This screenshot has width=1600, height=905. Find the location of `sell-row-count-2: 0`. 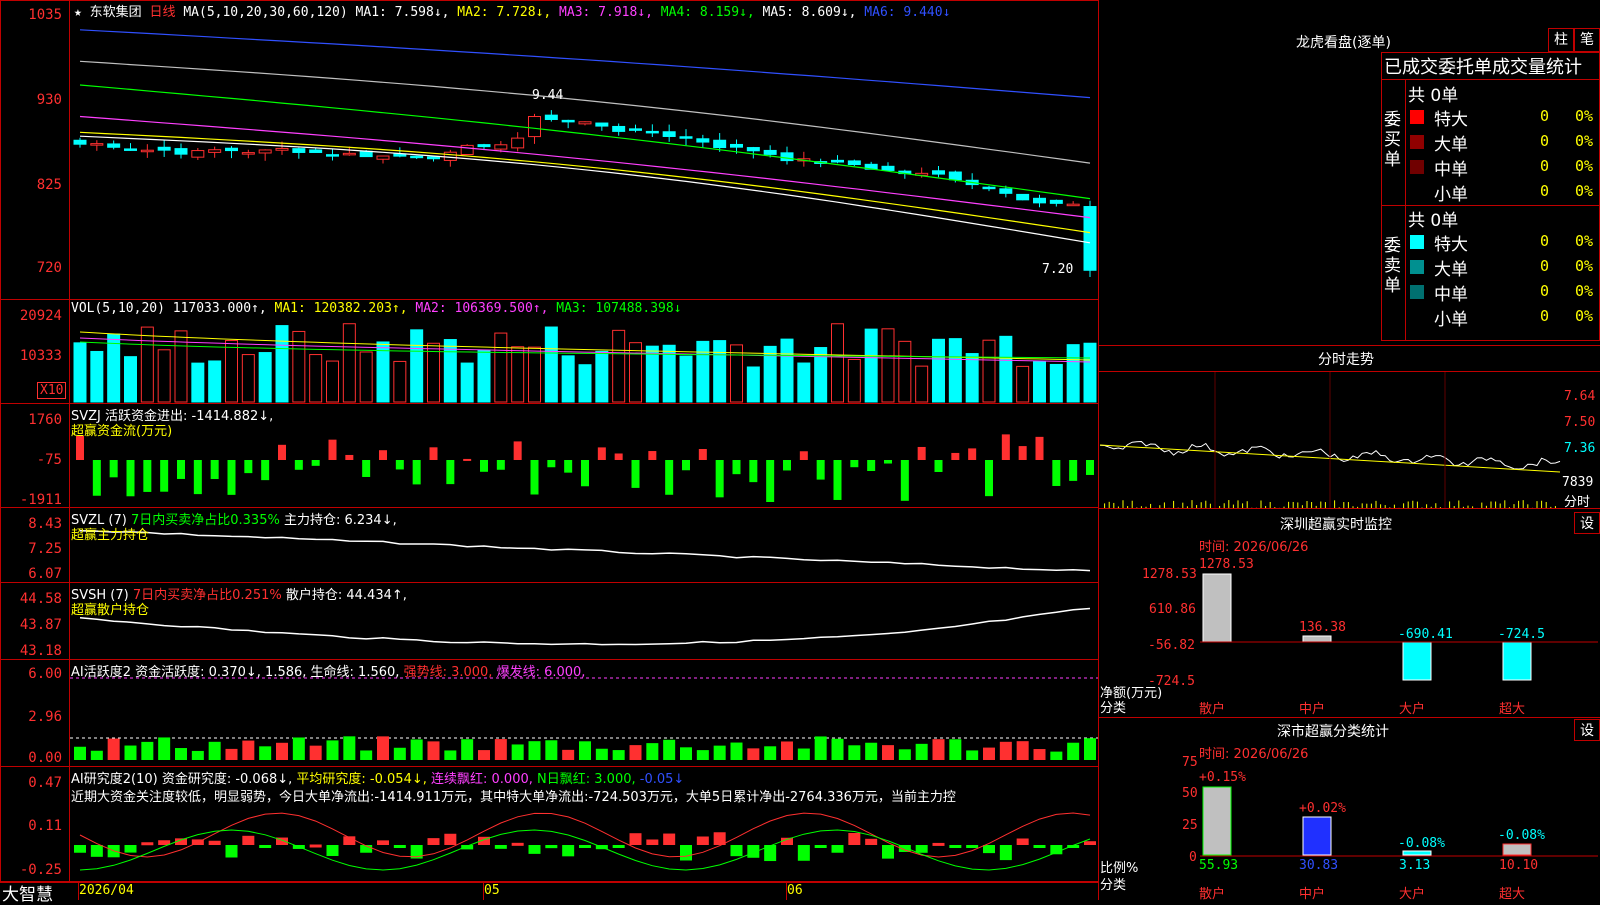

sell-row-count-2: 0 is located at coordinates (1545, 291).